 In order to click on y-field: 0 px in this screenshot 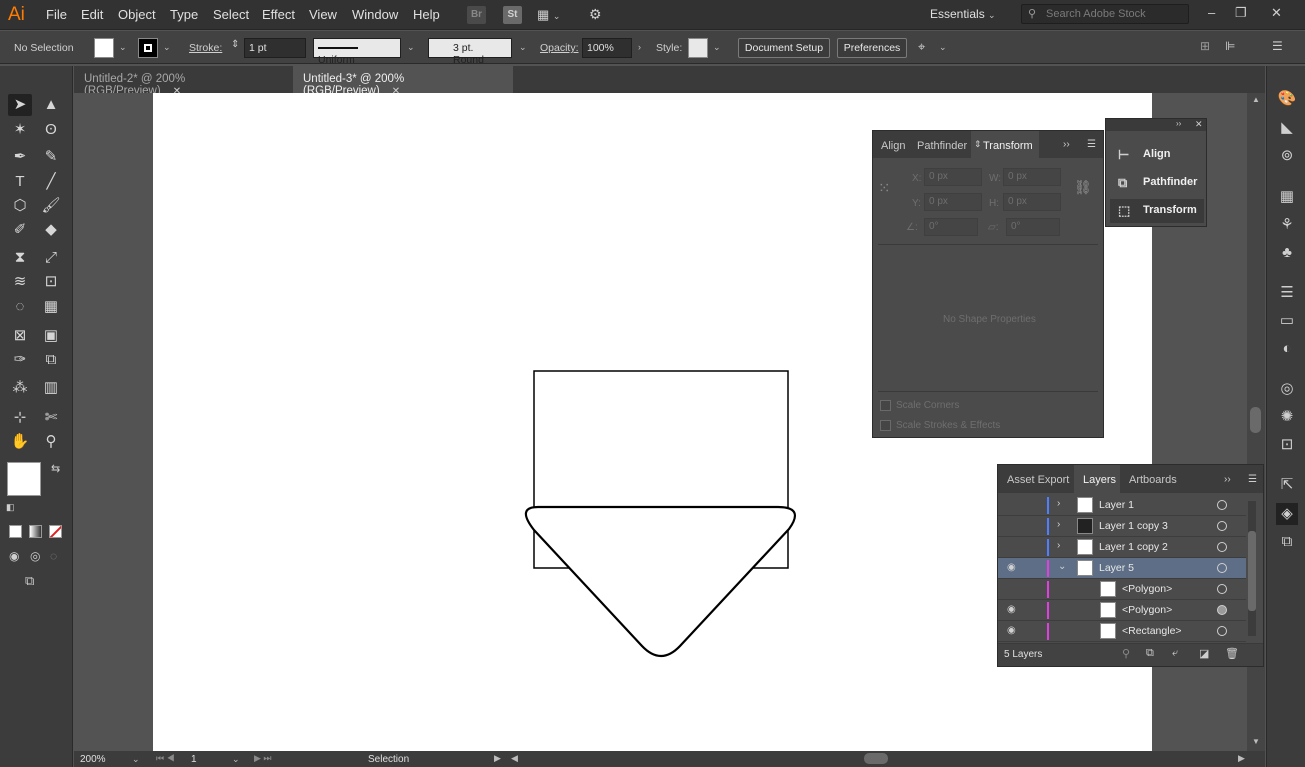, I will do `click(953, 202)`.